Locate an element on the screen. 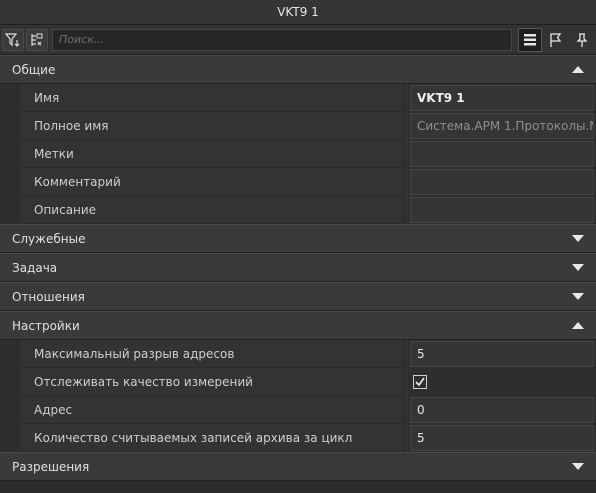  section-title: Отношения is located at coordinates (48, 296).